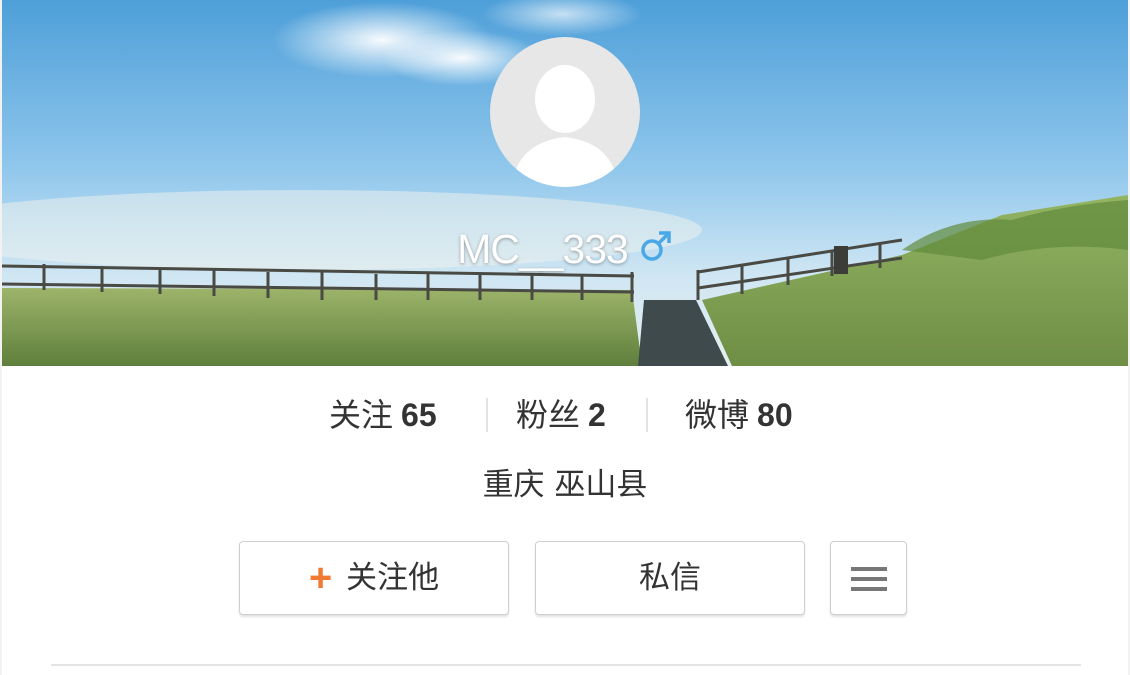  I want to click on default-avatar-icon, so click(565, 126).